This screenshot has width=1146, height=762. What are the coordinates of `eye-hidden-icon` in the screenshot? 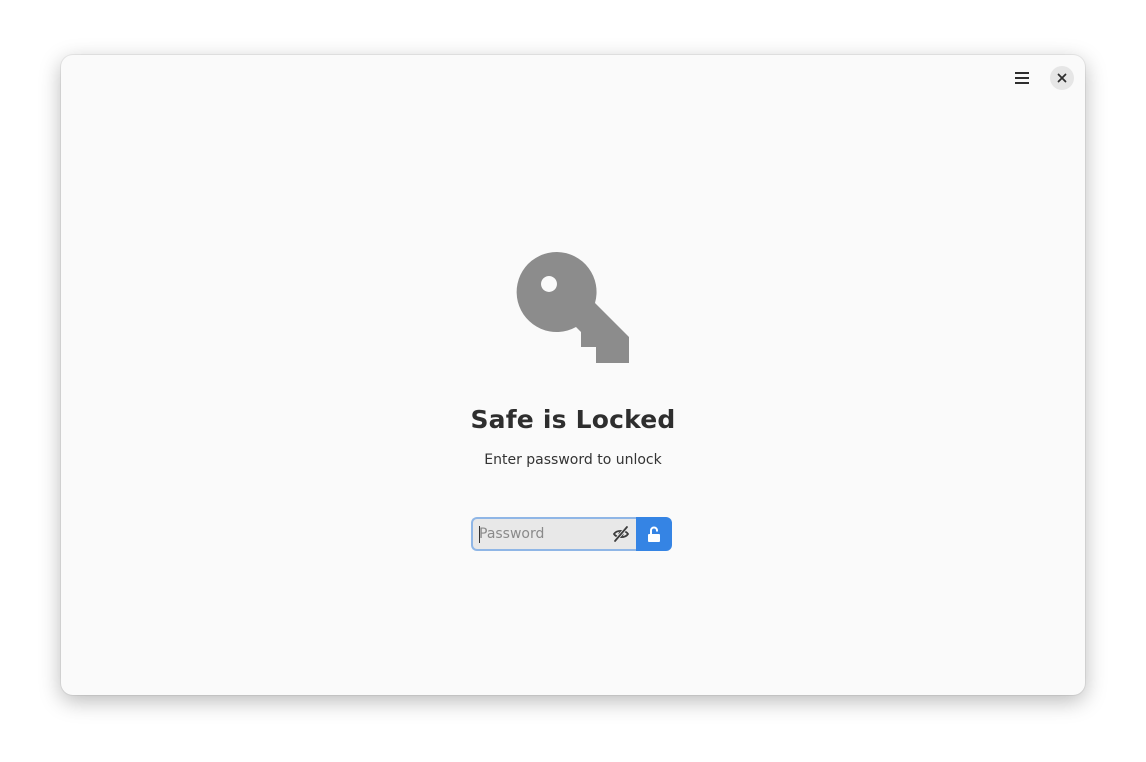 It's located at (621, 534).